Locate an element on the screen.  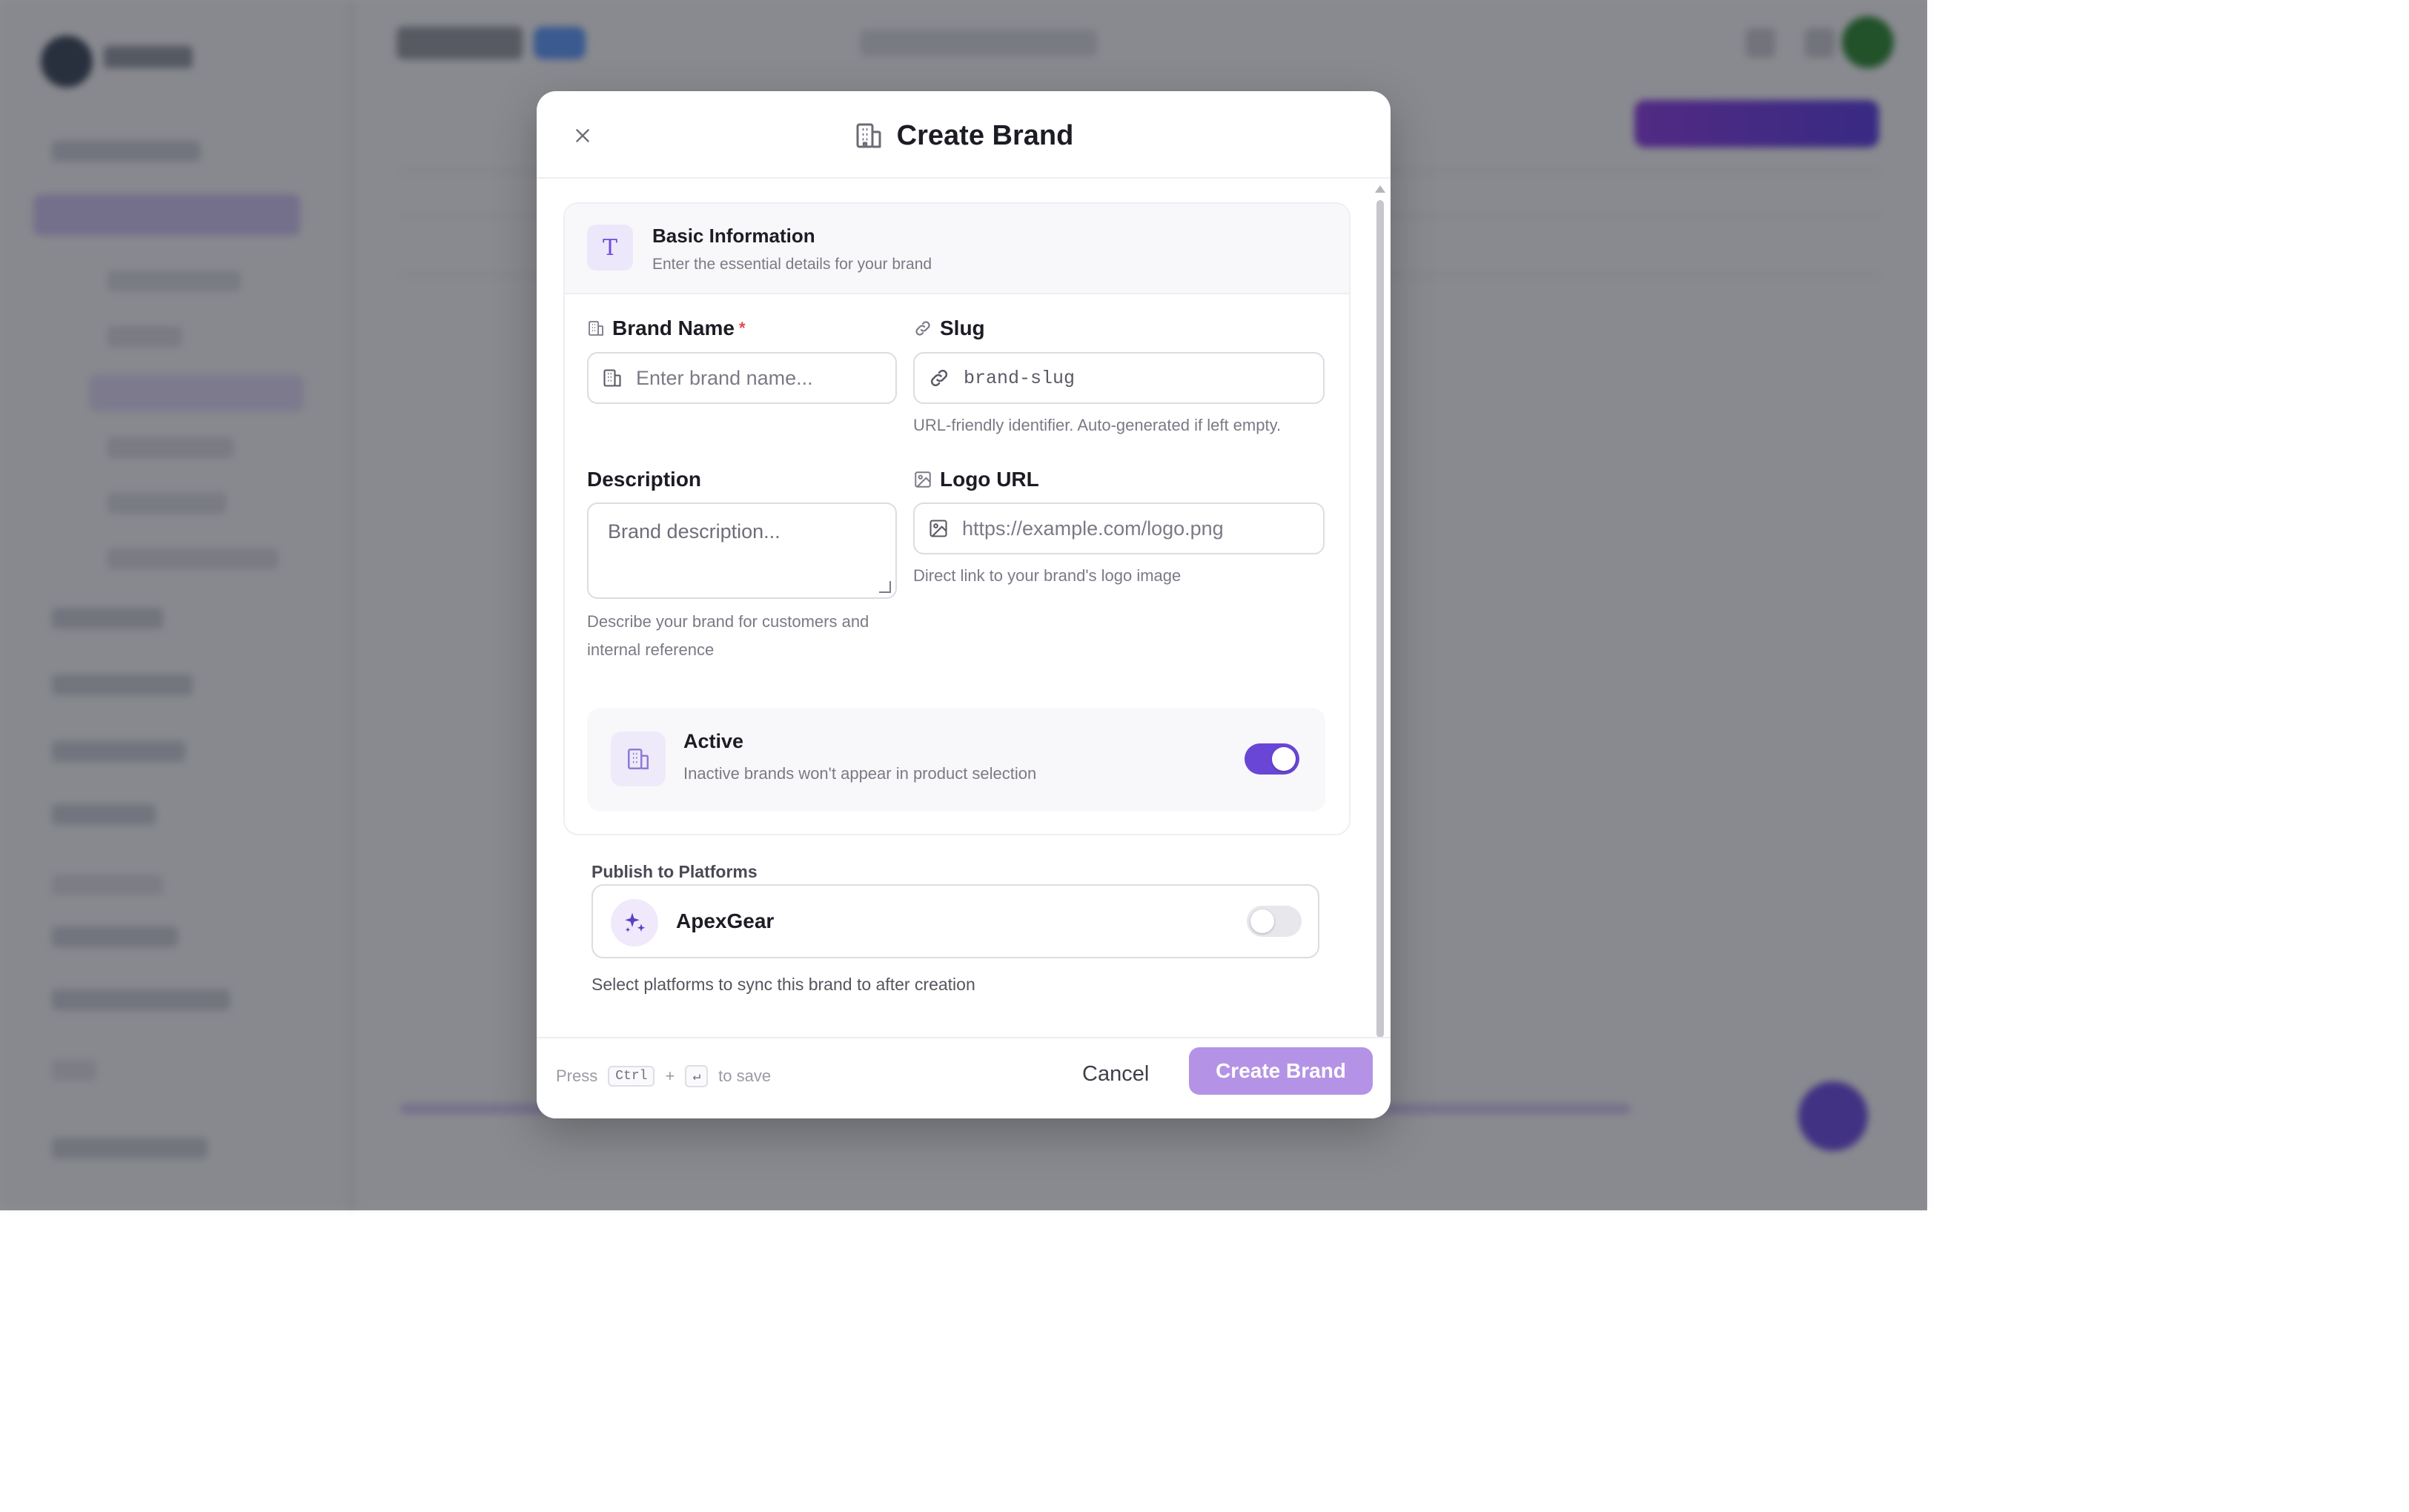
platform-item: ApexGear is located at coordinates (955, 921).